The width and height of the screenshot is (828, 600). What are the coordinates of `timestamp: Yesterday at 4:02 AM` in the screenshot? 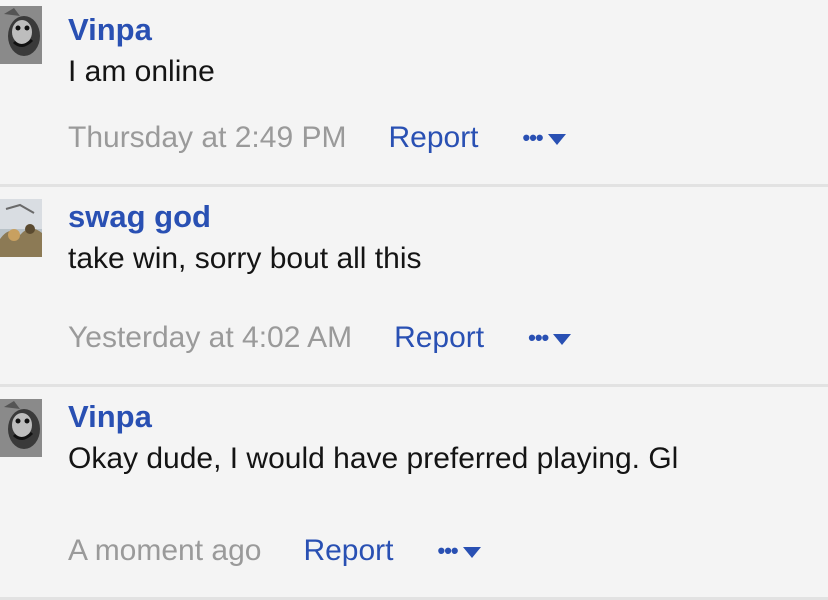 It's located at (210, 338).